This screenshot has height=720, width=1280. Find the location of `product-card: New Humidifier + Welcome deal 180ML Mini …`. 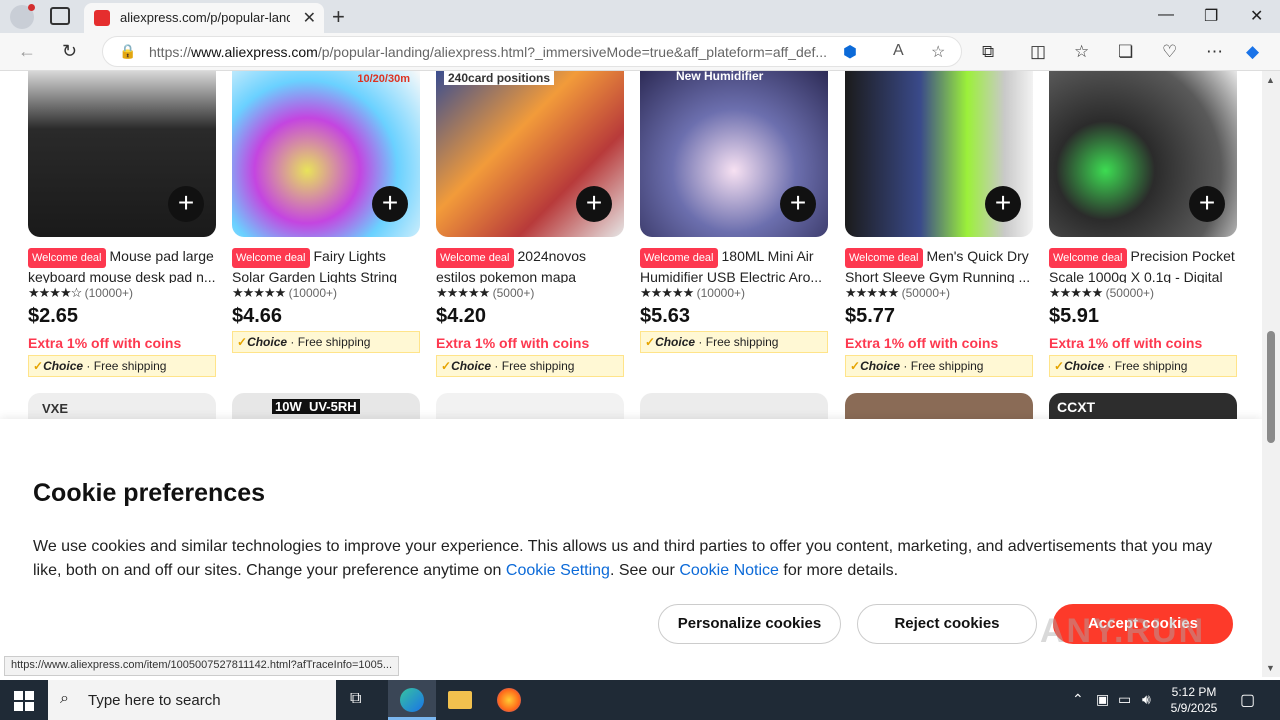

product-card: New Humidifier + Welcome deal 180ML Mini … is located at coordinates (734, 212).